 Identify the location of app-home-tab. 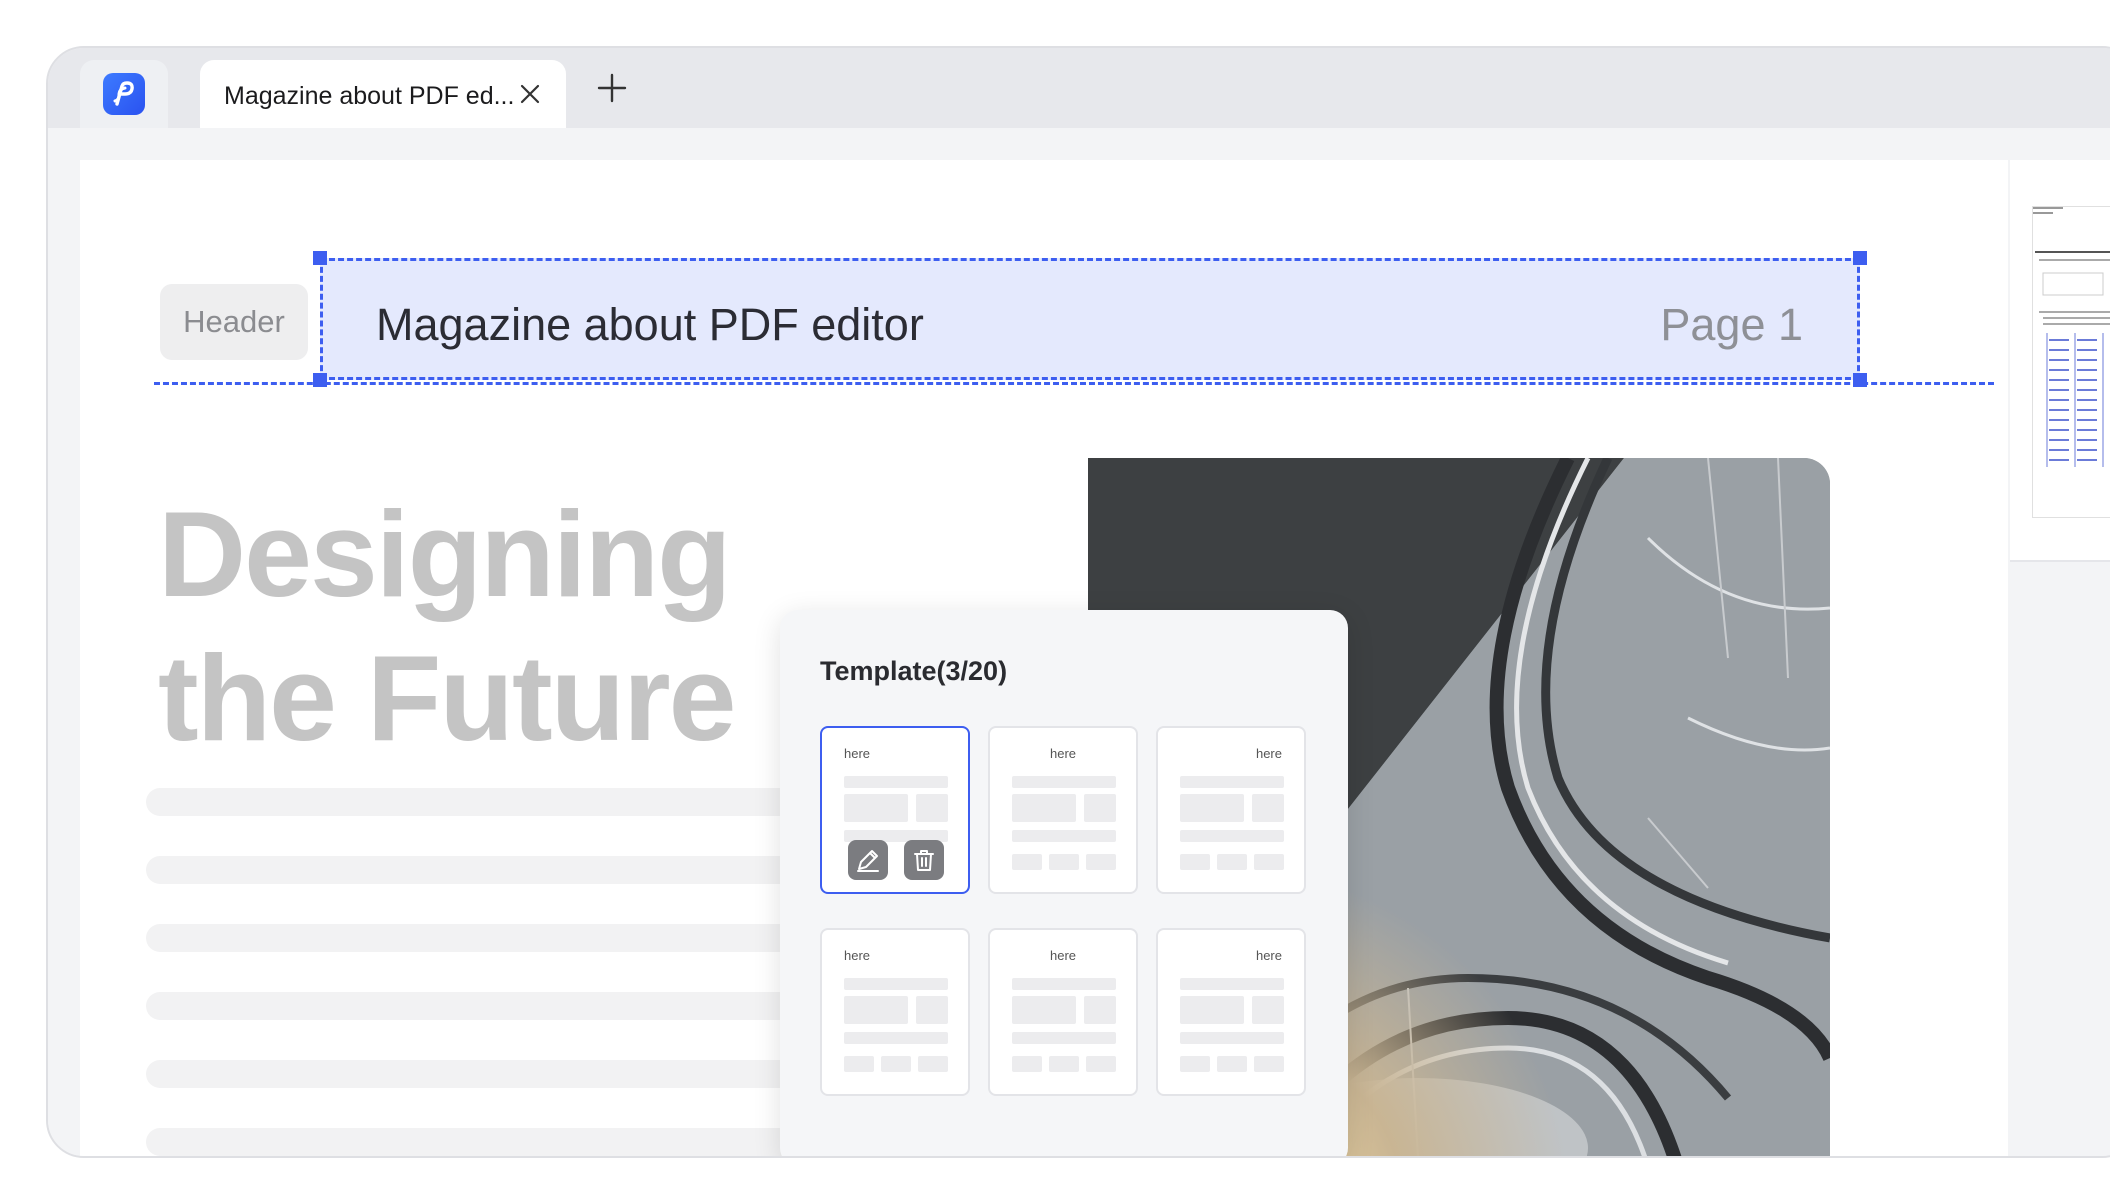
(124, 94).